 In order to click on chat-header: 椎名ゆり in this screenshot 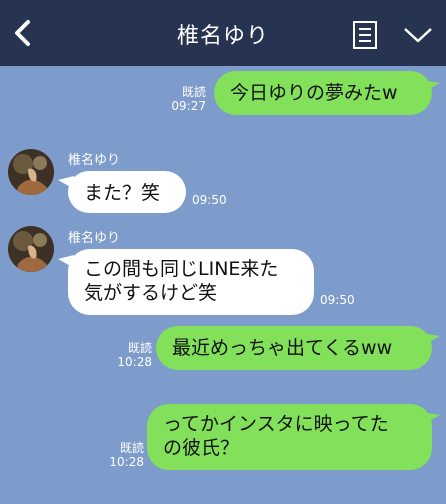, I will do `click(223, 33)`.